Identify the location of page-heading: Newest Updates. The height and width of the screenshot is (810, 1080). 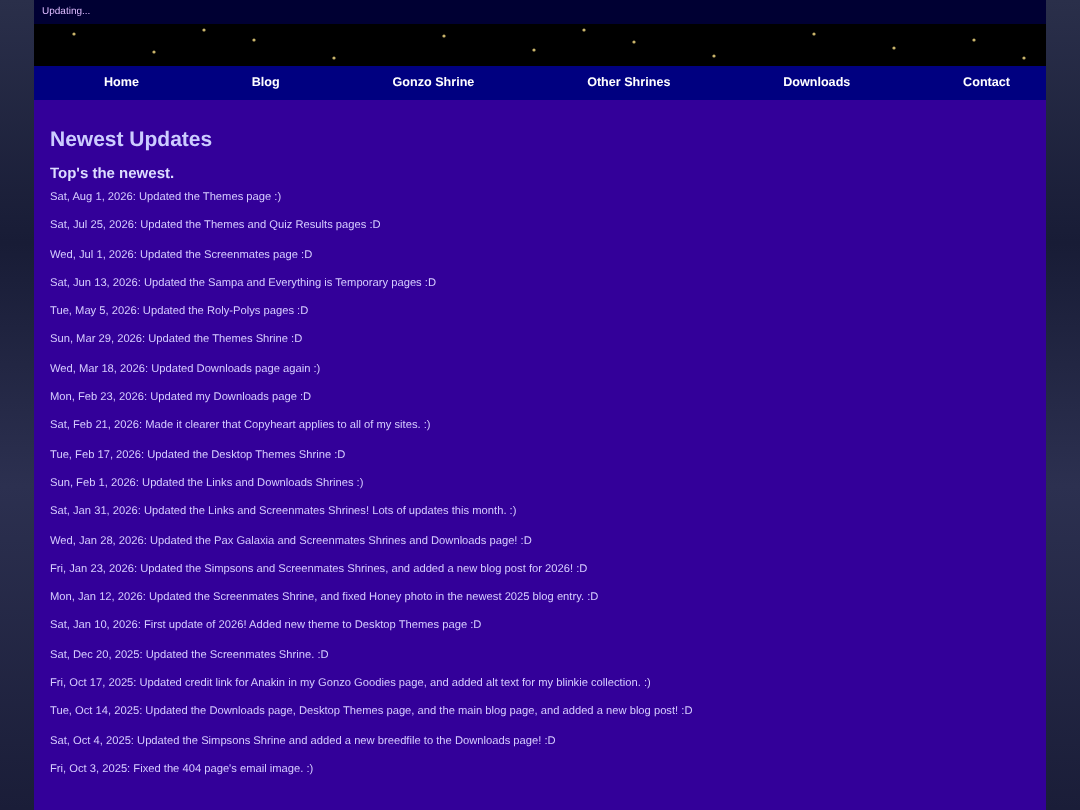
(132, 140).